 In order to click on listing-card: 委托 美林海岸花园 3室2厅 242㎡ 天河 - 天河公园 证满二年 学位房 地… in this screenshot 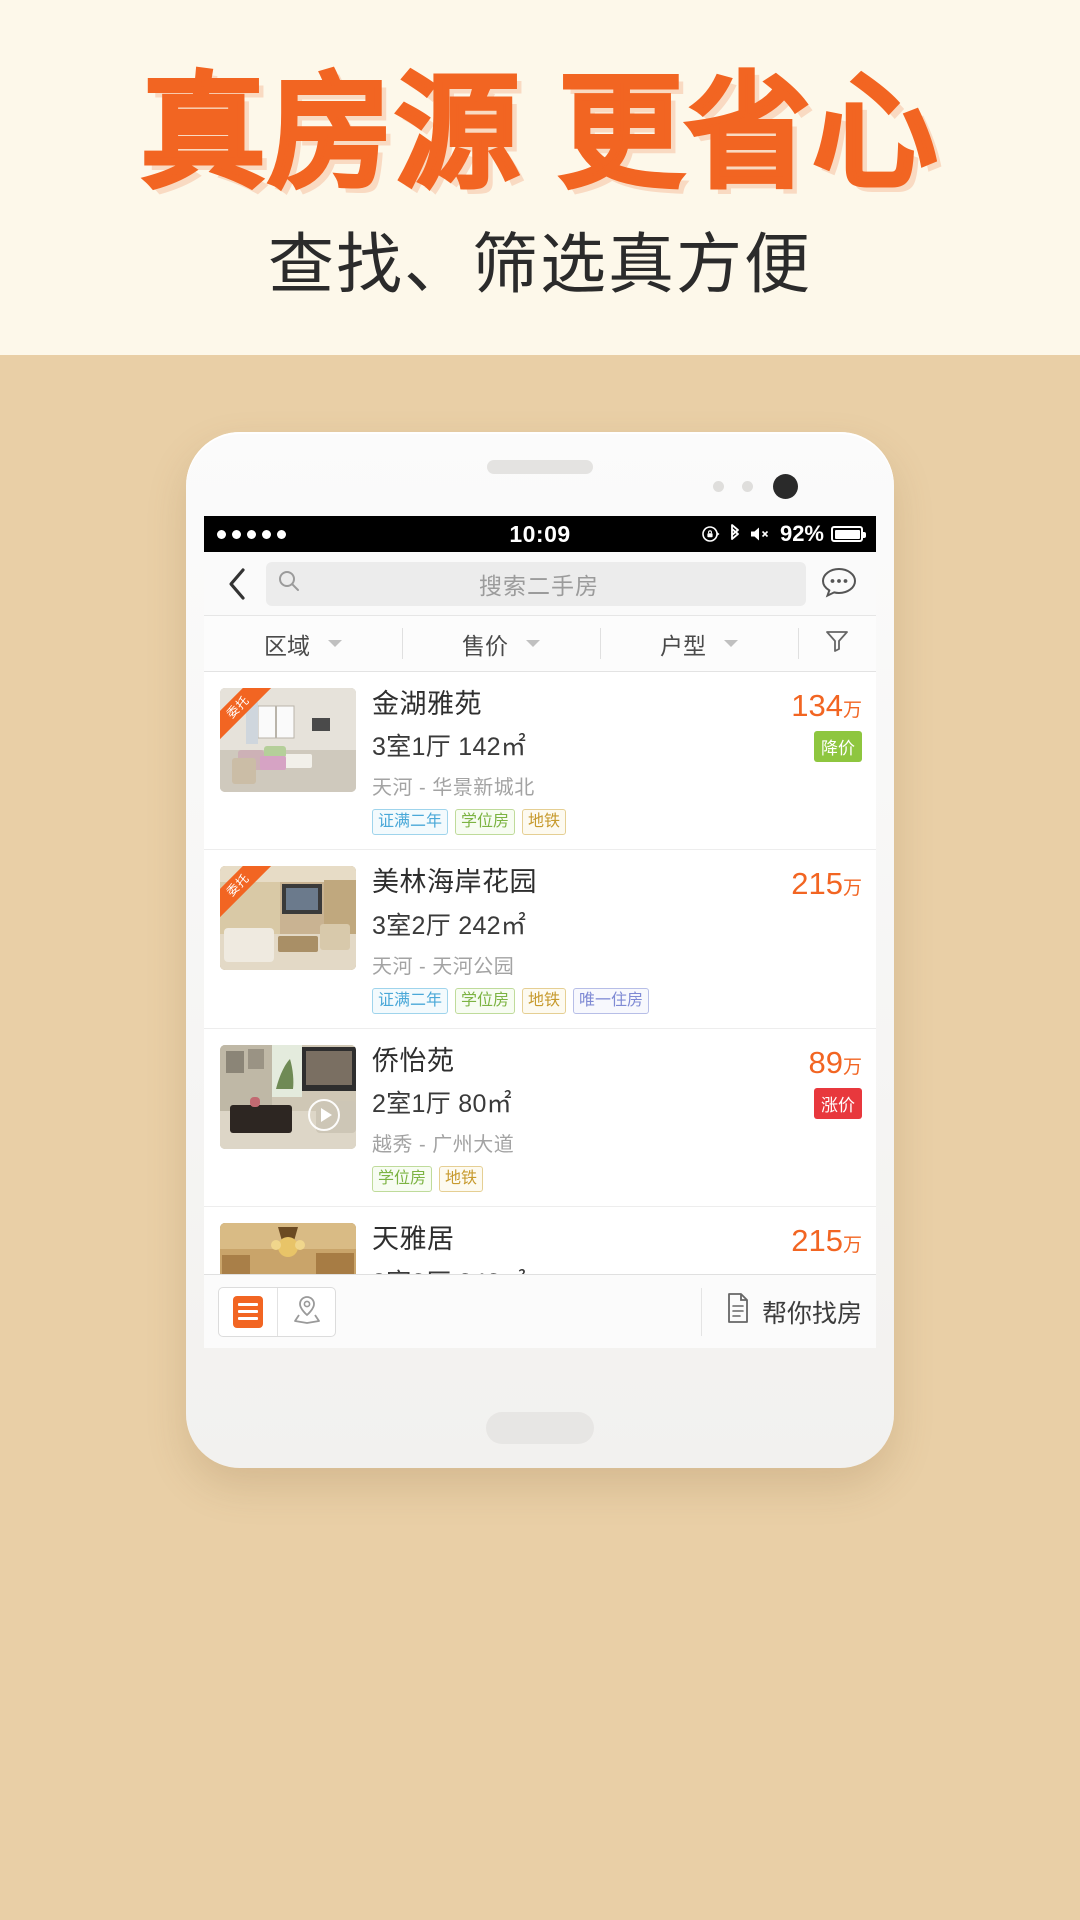, I will do `click(540, 939)`.